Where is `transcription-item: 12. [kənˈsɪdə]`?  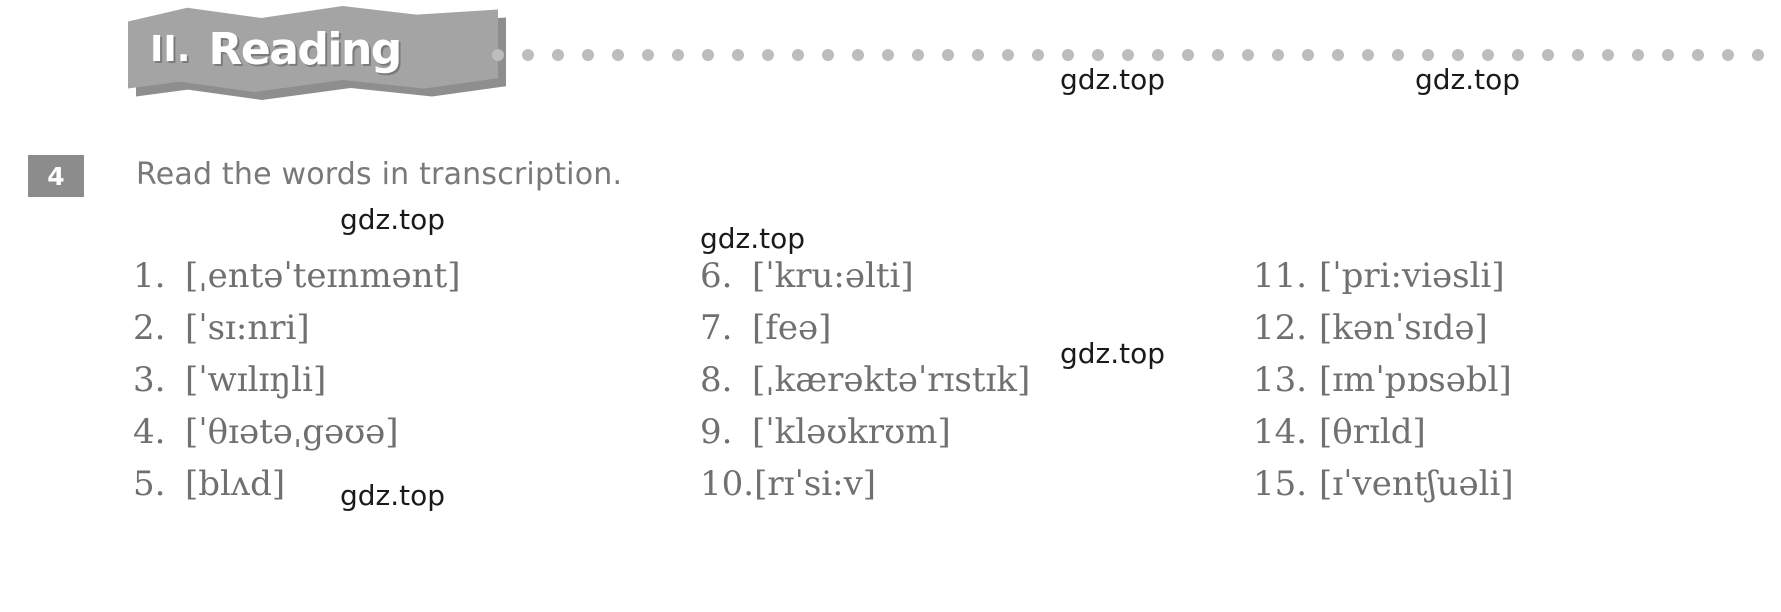 transcription-item: 12. [kənˈsɪdə] is located at coordinates (1383, 334).